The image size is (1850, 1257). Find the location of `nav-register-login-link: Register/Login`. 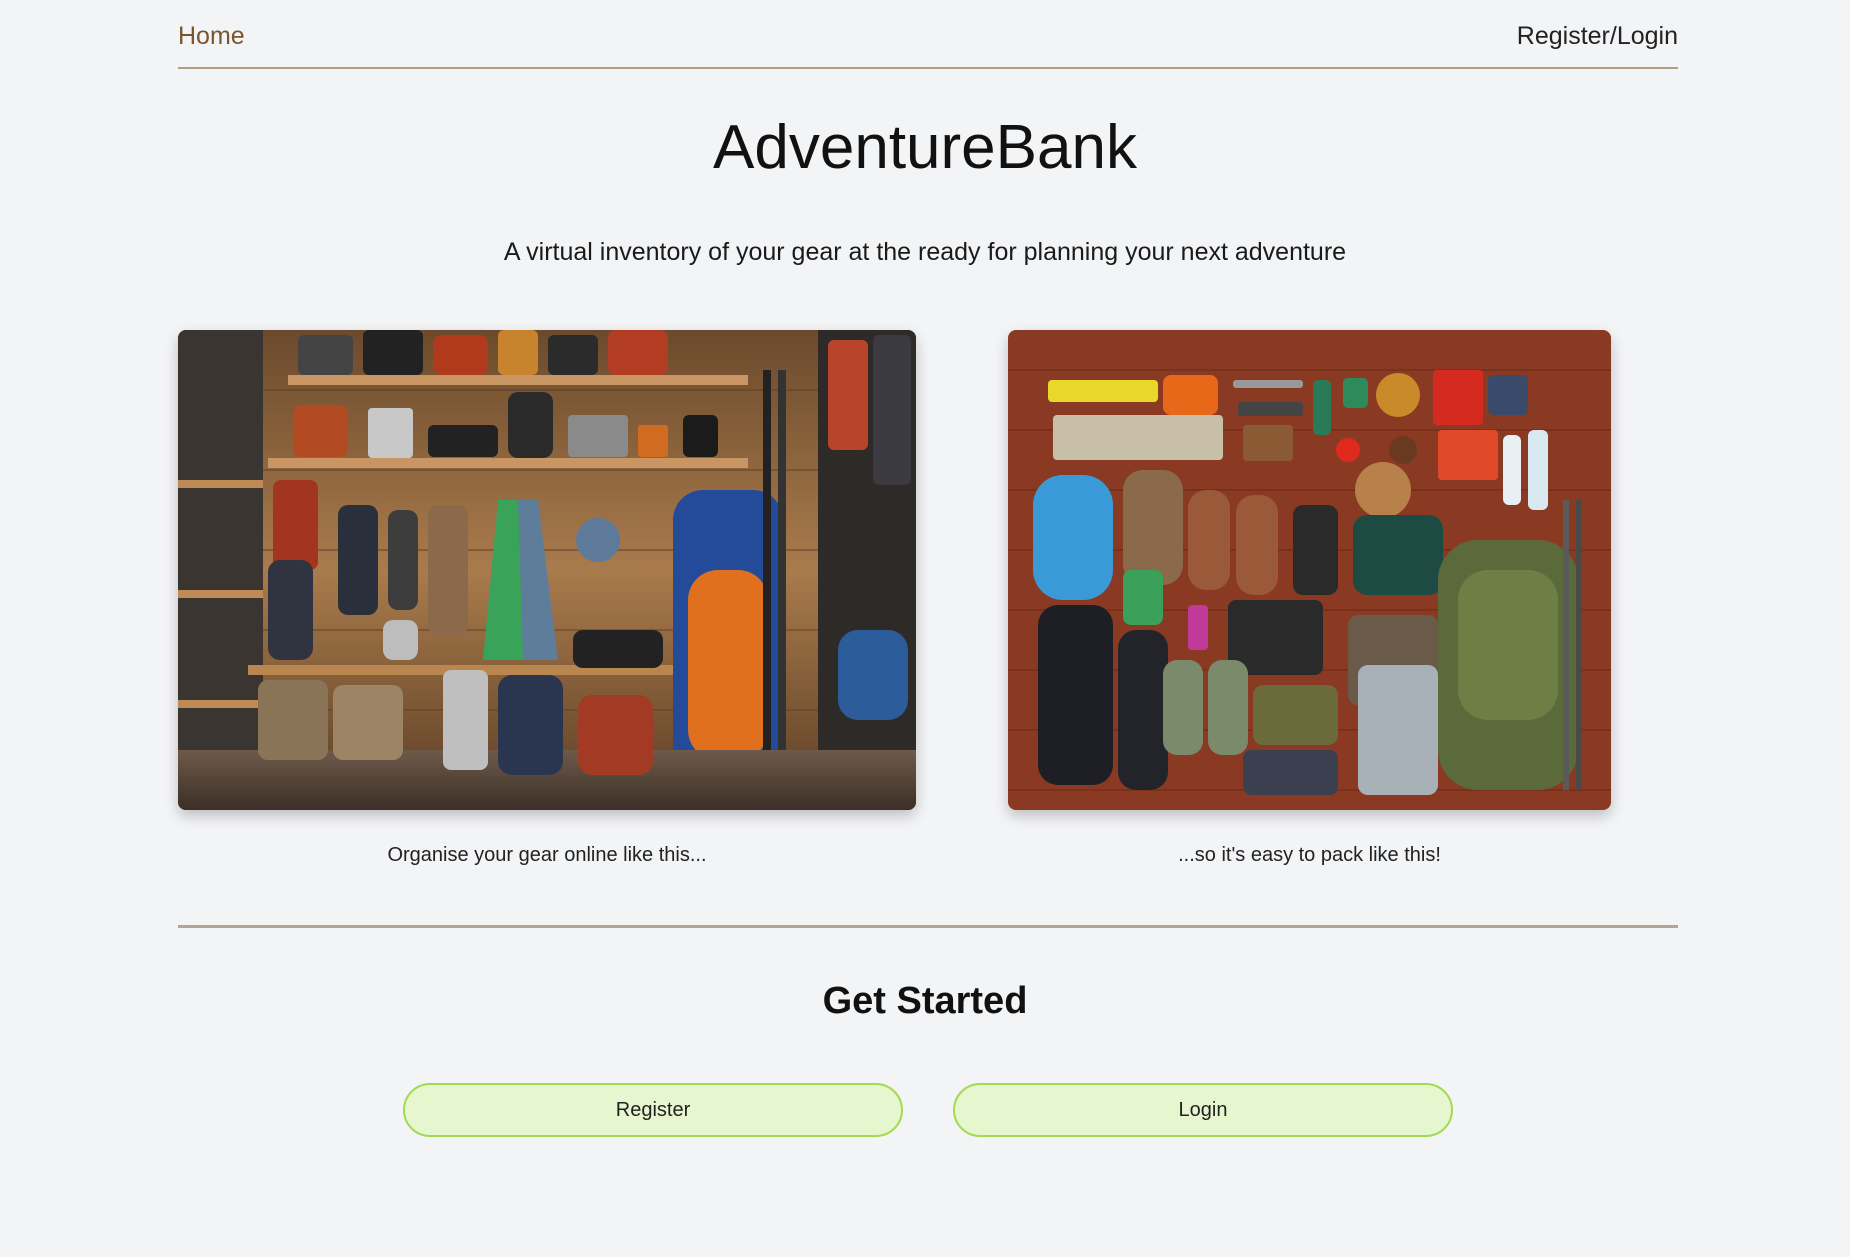

nav-register-login-link: Register/Login is located at coordinates (1597, 36).